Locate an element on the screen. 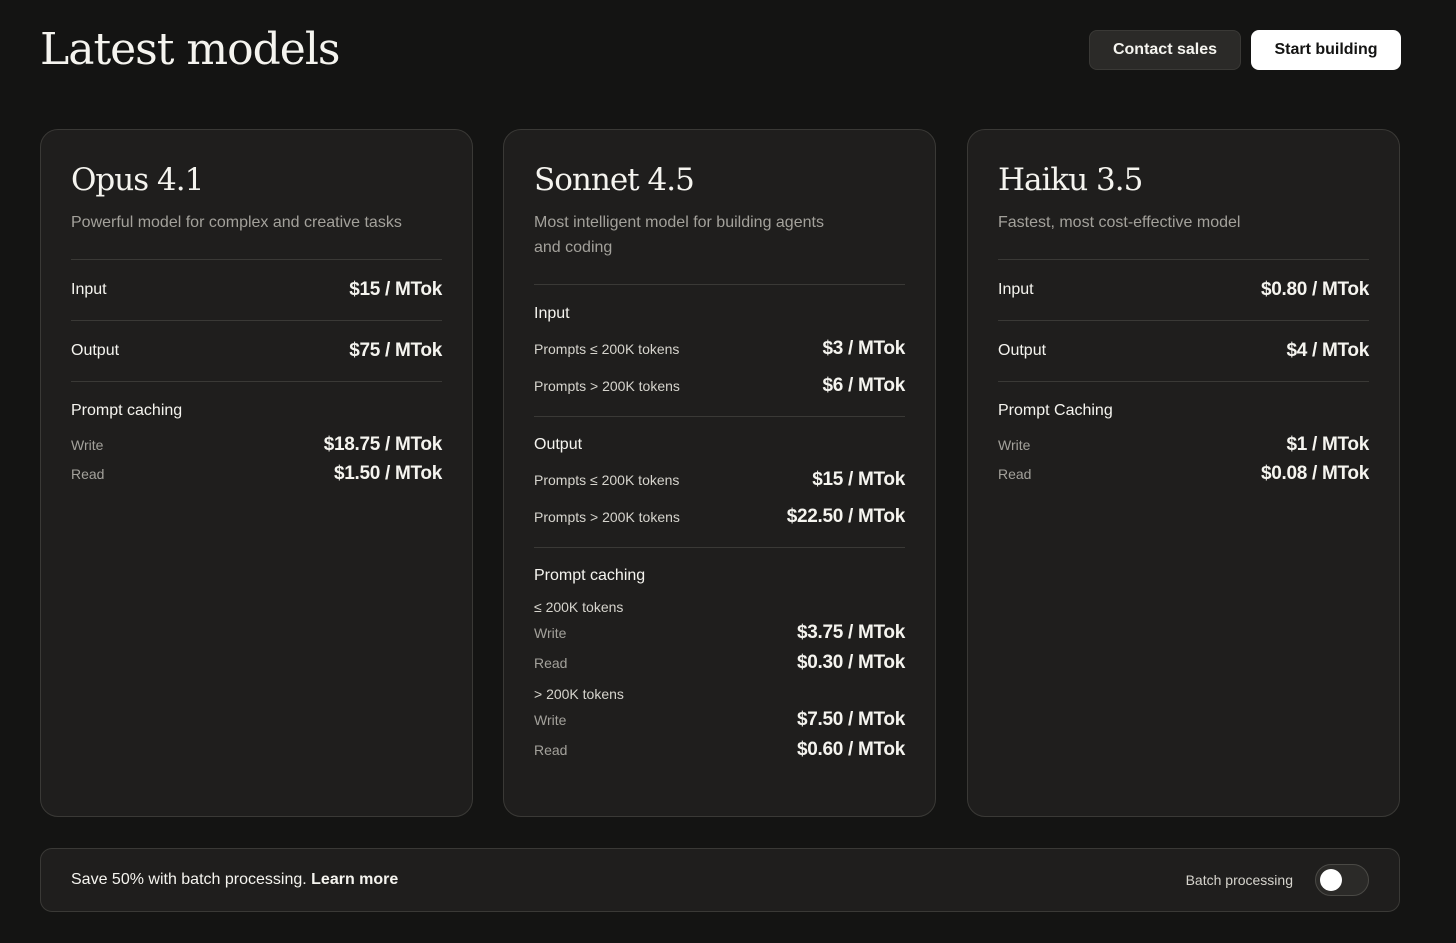 The height and width of the screenshot is (943, 1456). read-price: $0.08 / MTok is located at coordinates (1315, 473).